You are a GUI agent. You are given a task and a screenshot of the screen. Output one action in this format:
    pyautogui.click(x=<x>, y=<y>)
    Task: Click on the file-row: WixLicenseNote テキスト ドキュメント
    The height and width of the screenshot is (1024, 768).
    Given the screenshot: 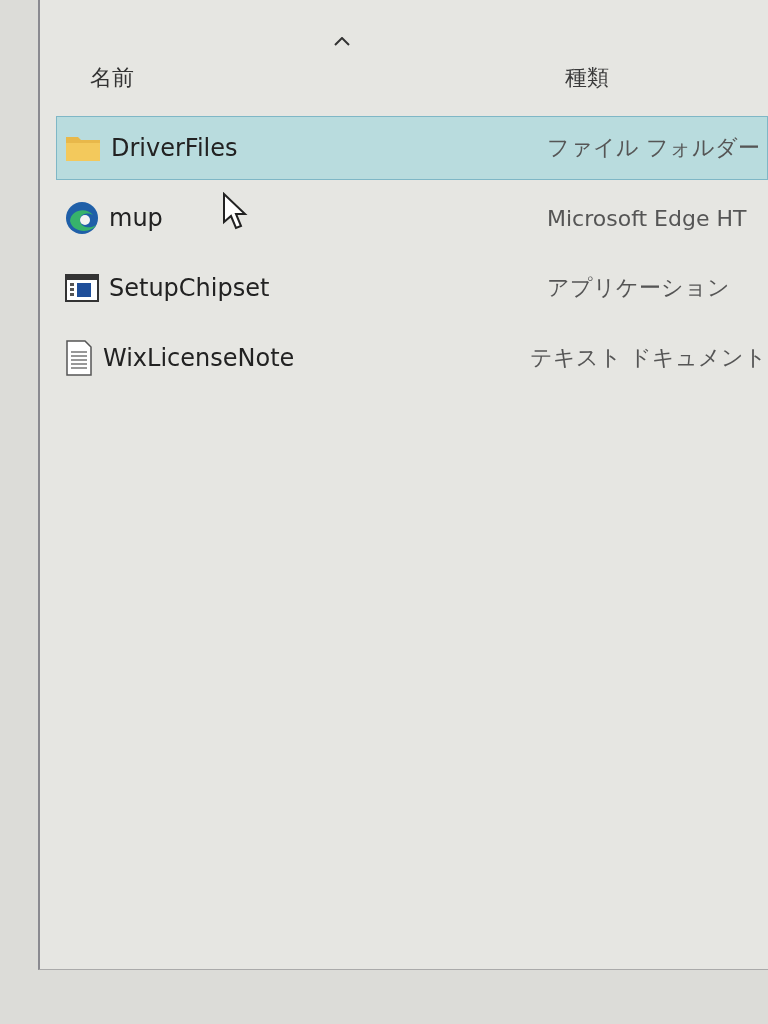 What is the action you would take?
    pyautogui.click(x=412, y=358)
    